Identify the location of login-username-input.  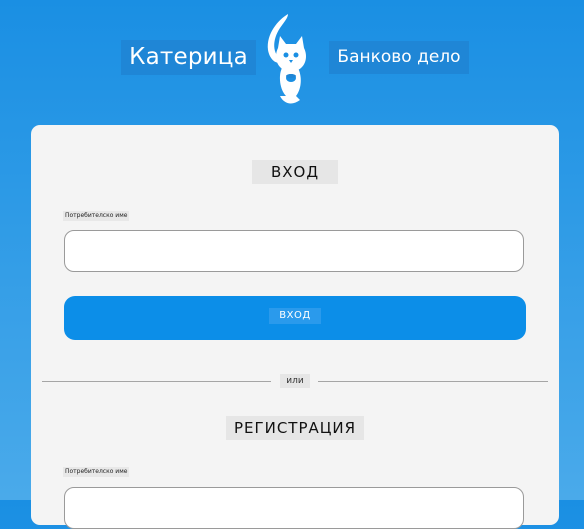
(294, 251).